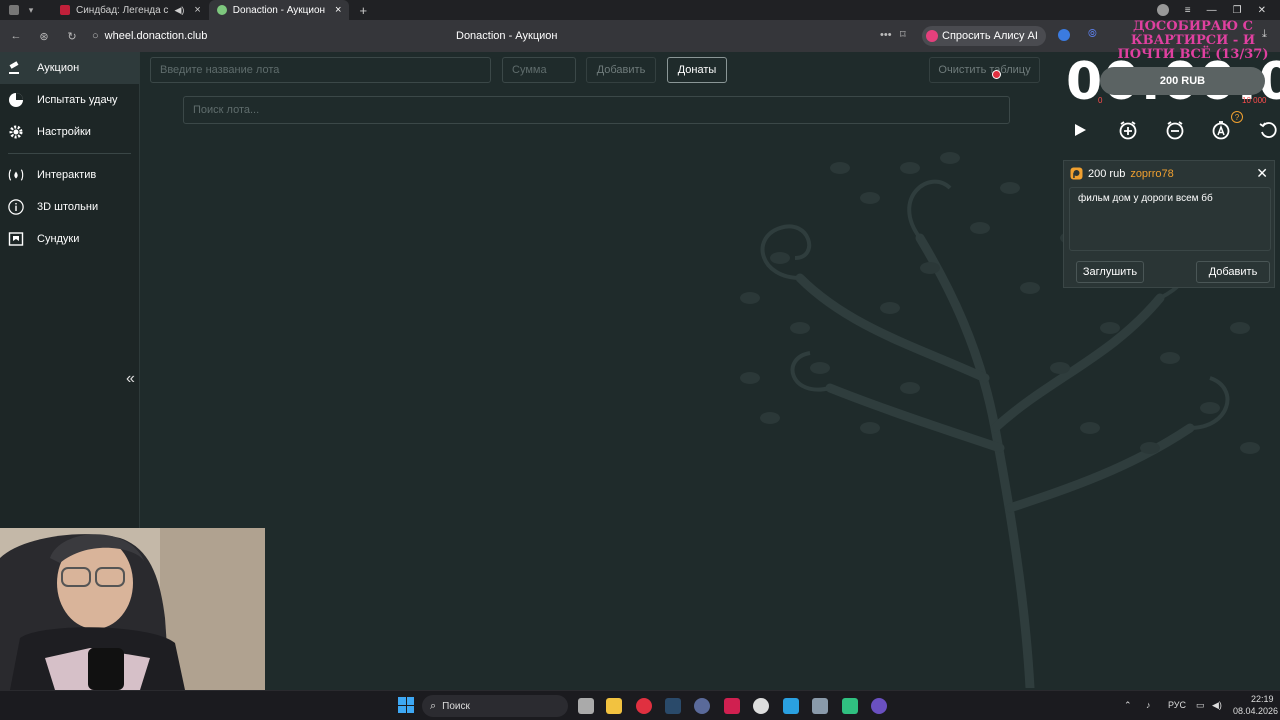 The width and height of the screenshot is (1280, 720). What do you see at coordinates (1128, 130) in the screenshot?
I see `add-time-icon` at bounding box center [1128, 130].